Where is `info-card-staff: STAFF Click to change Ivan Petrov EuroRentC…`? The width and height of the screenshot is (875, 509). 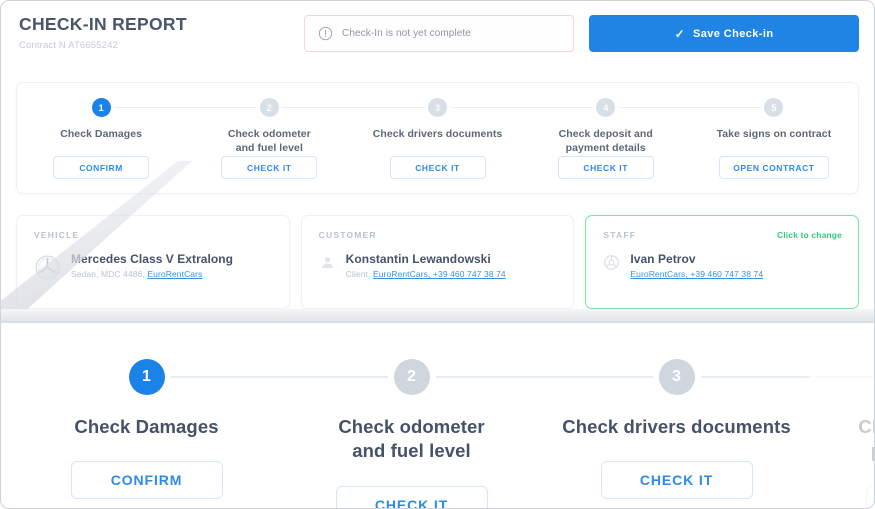
info-card-staff: STAFF Click to change Ivan Petrov EuroRentC… is located at coordinates (722, 262).